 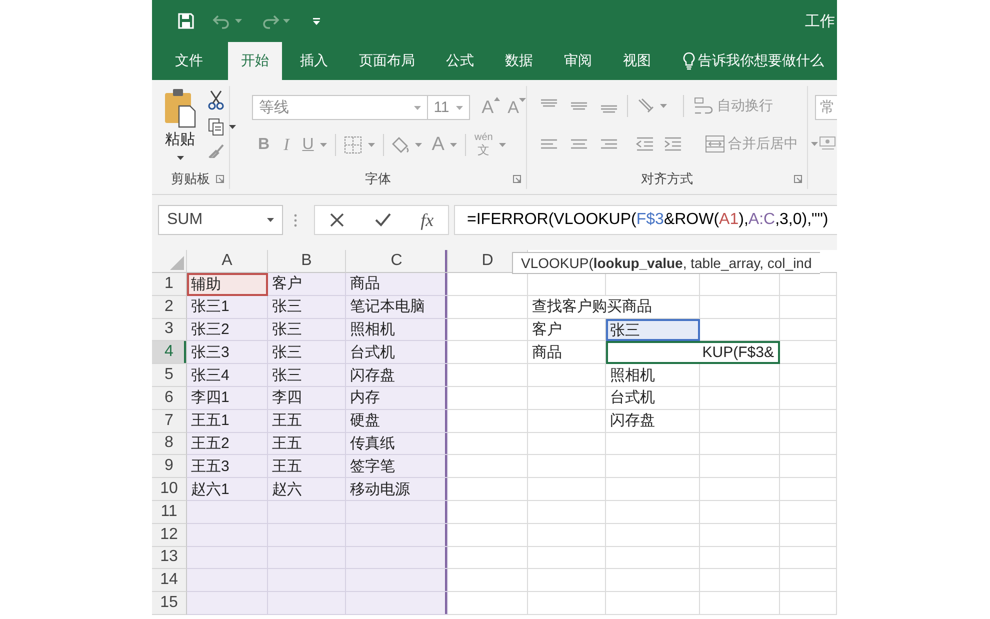 What do you see at coordinates (169, 352) in the screenshot?
I see `row-header: 4` at bounding box center [169, 352].